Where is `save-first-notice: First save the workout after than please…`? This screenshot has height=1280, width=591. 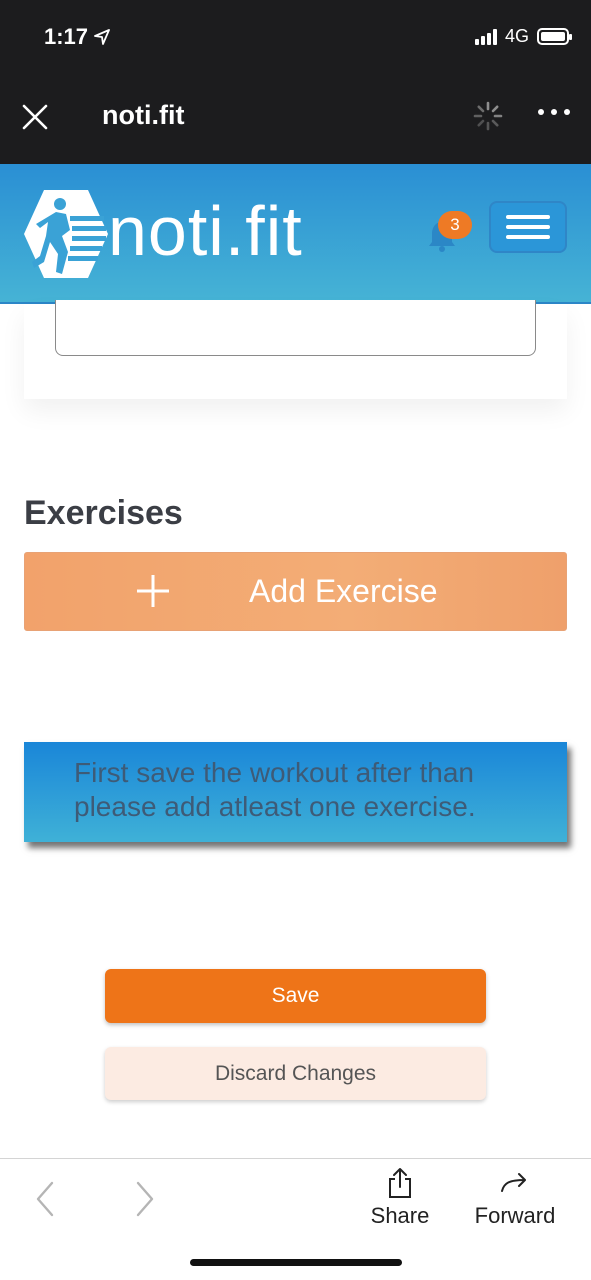
save-first-notice: First save the workout after than please… is located at coordinates (295, 792).